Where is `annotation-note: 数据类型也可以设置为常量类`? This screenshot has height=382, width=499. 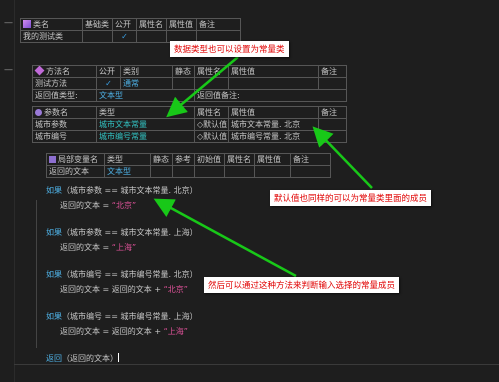
annotation-note: 数据类型也可以设置为常量类 is located at coordinates (229, 49).